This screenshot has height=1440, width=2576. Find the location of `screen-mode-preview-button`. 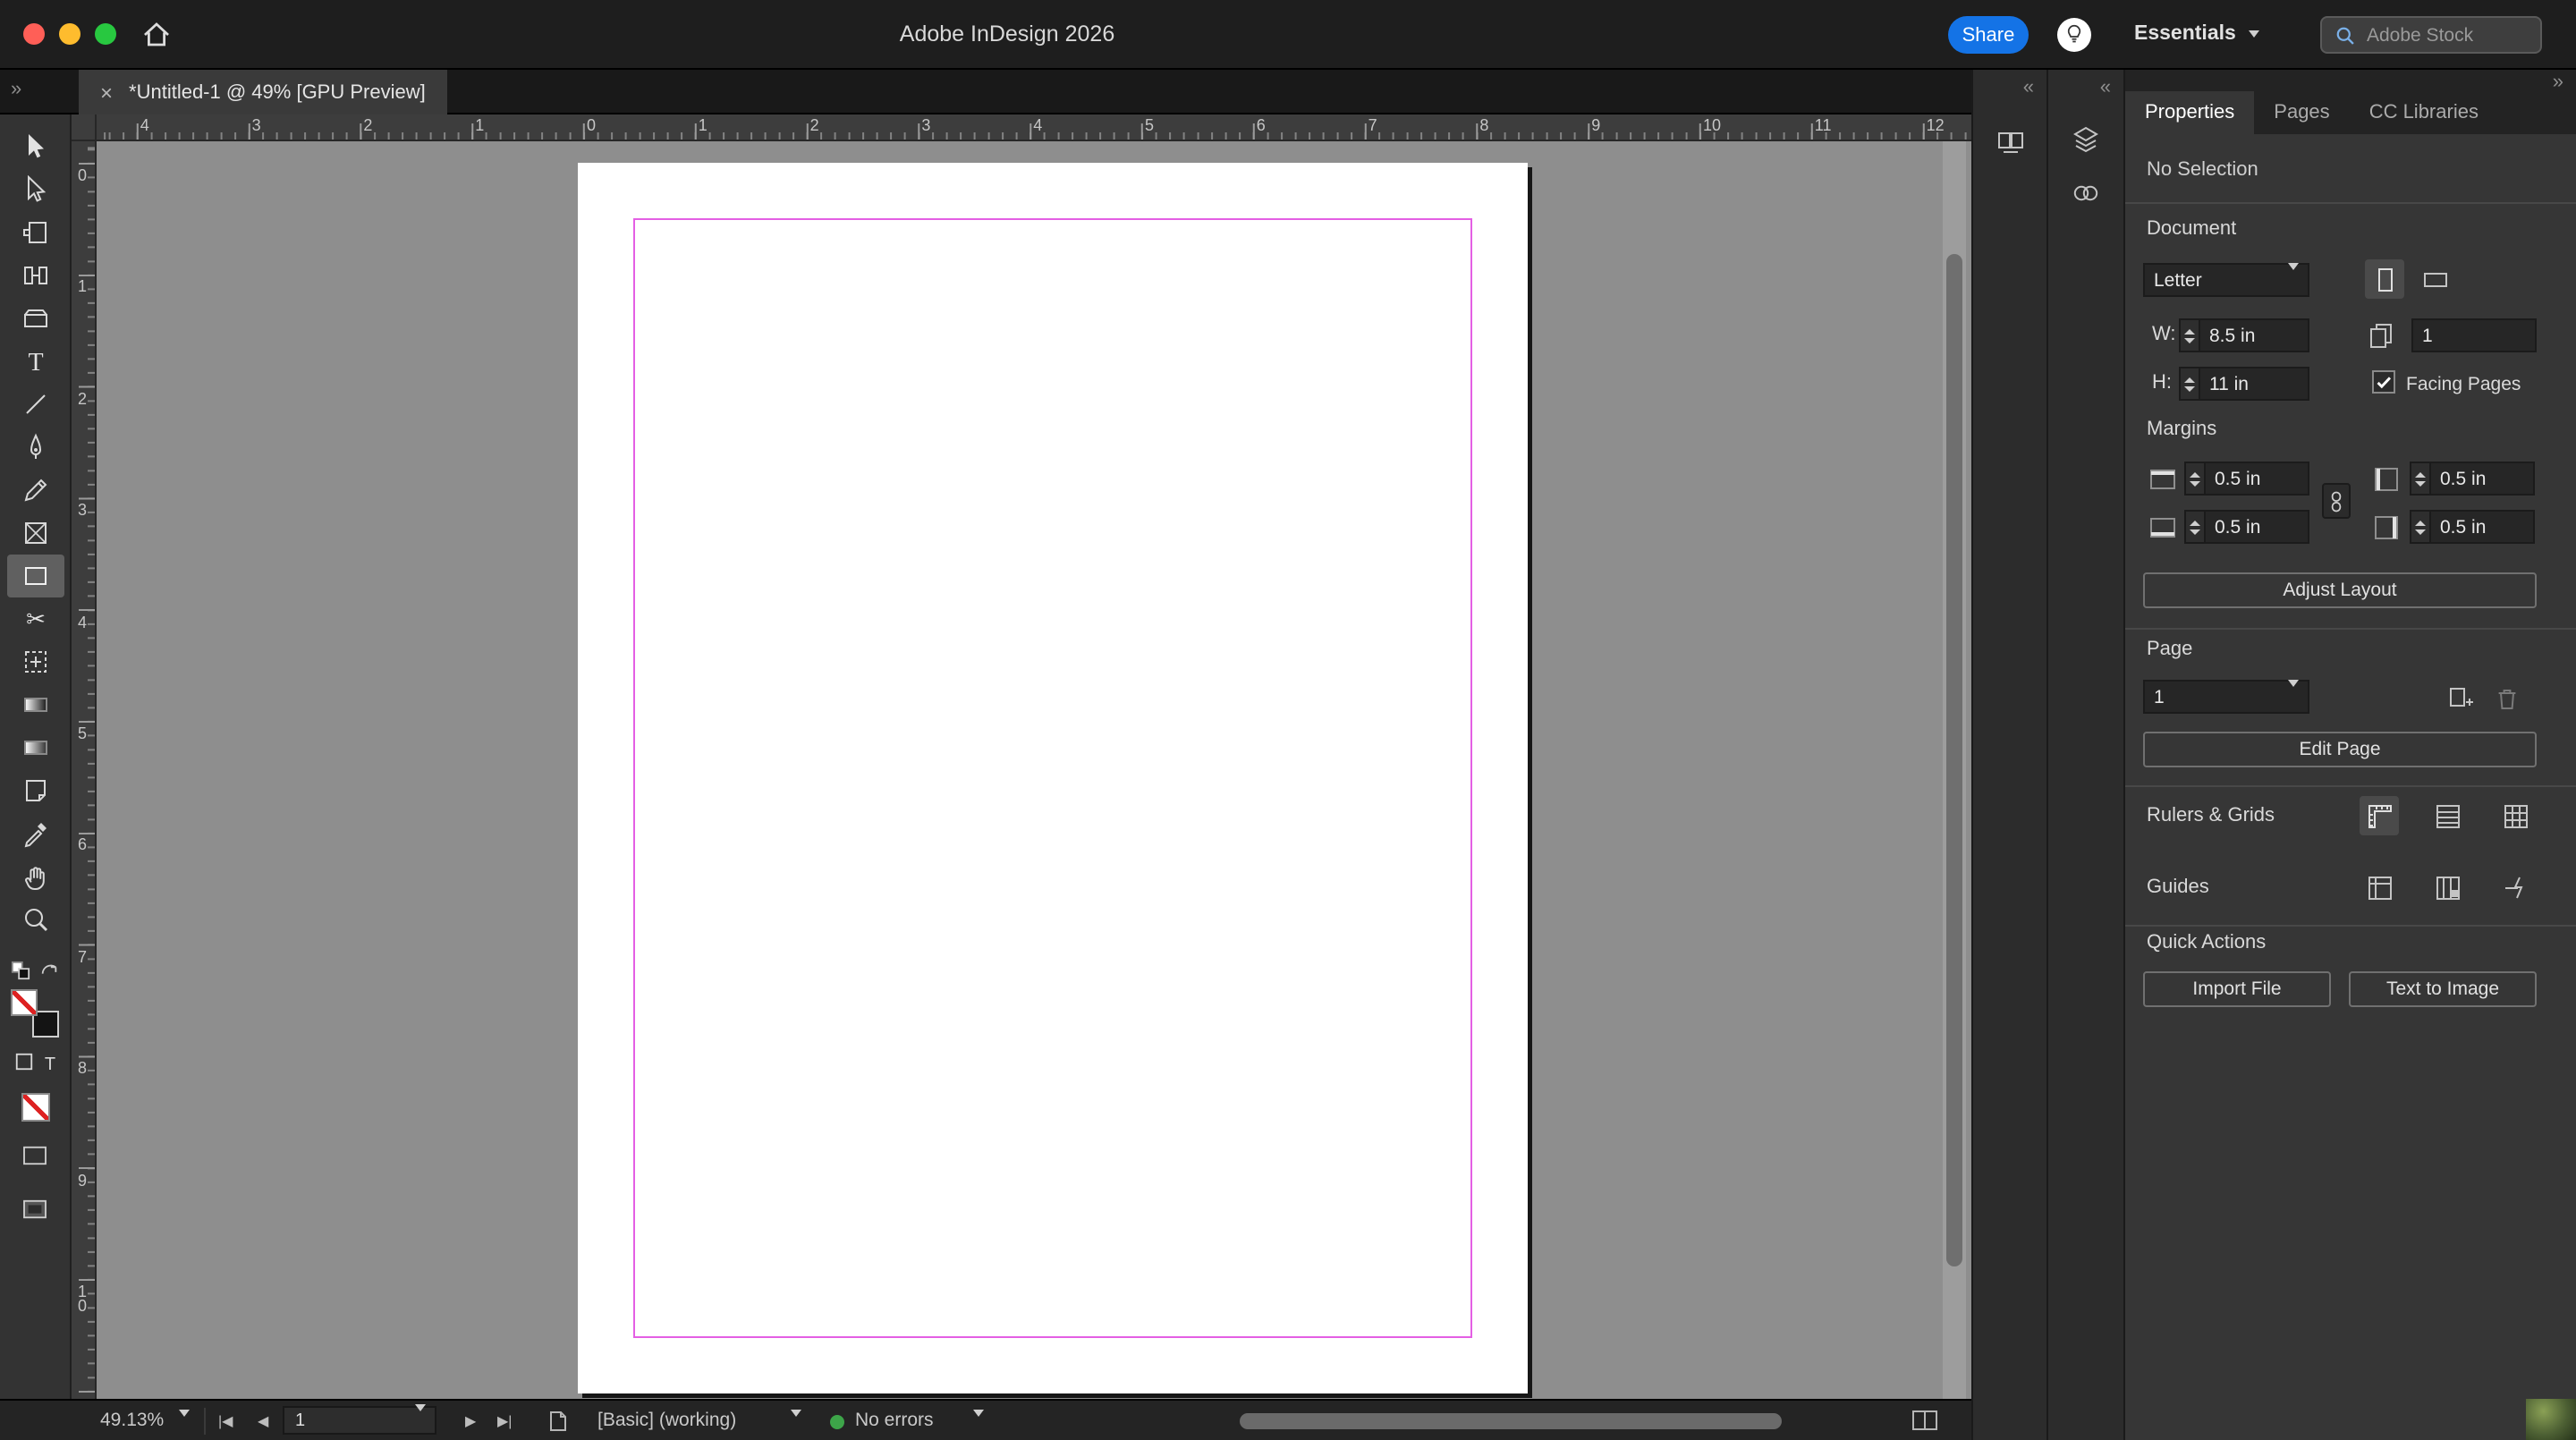

screen-mode-preview-button is located at coordinates (34, 1213).